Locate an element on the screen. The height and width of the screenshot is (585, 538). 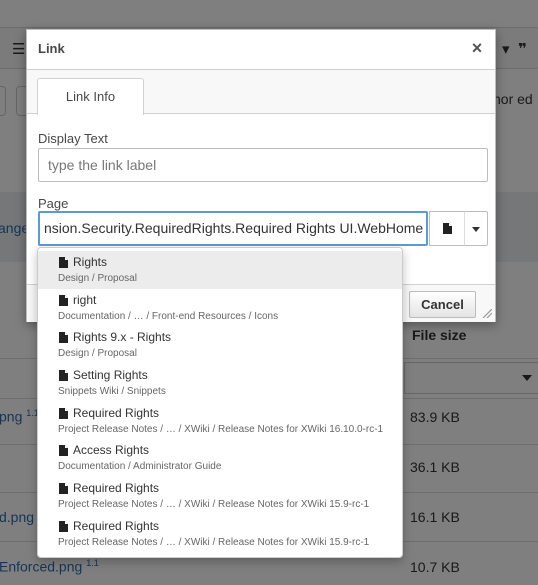
caret-down-icon is located at coordinates (476, 229).